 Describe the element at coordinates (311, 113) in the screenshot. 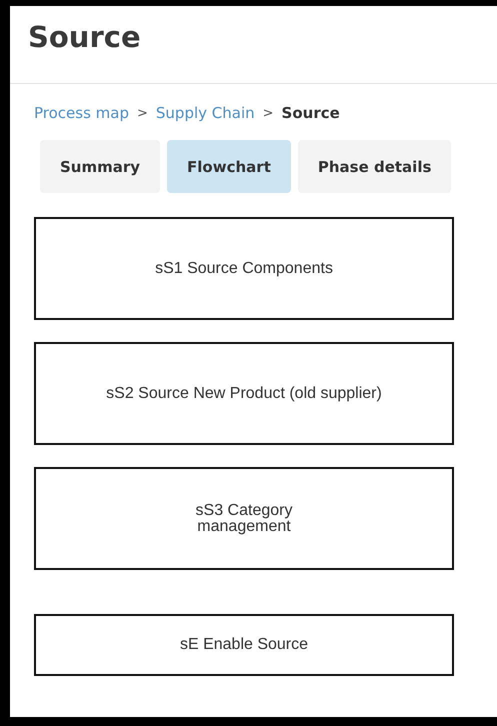

I see `breadcrumb-current: Source` at that location.